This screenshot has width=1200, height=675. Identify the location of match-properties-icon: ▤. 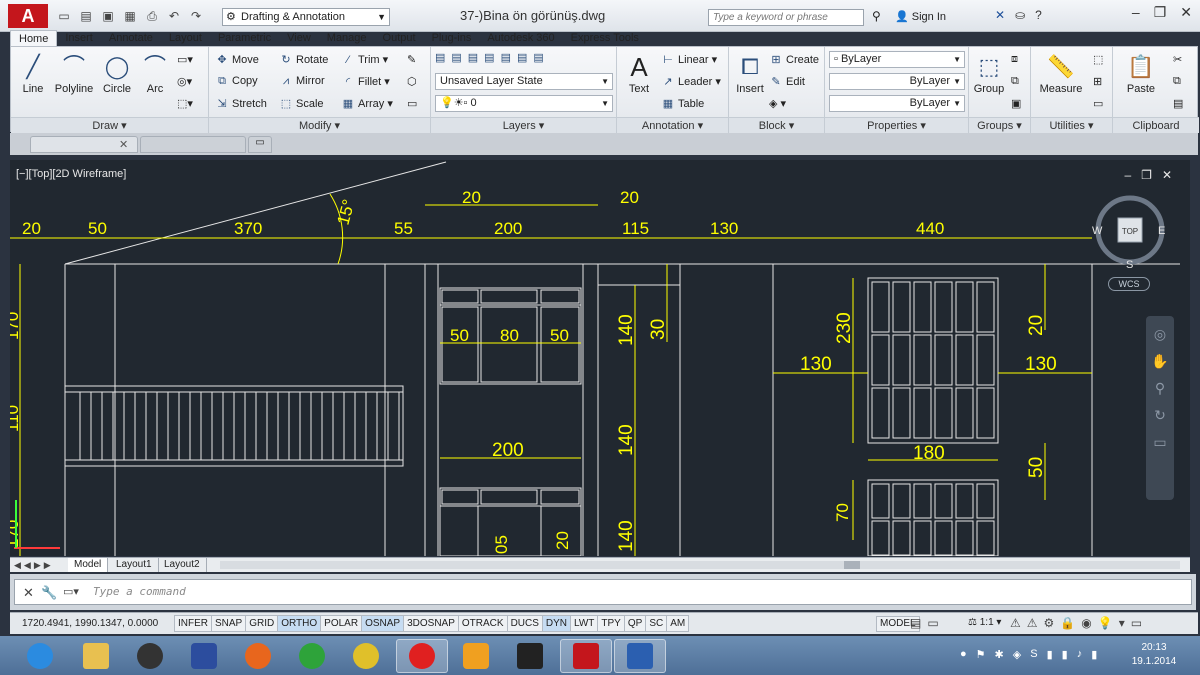
(1178, 103).